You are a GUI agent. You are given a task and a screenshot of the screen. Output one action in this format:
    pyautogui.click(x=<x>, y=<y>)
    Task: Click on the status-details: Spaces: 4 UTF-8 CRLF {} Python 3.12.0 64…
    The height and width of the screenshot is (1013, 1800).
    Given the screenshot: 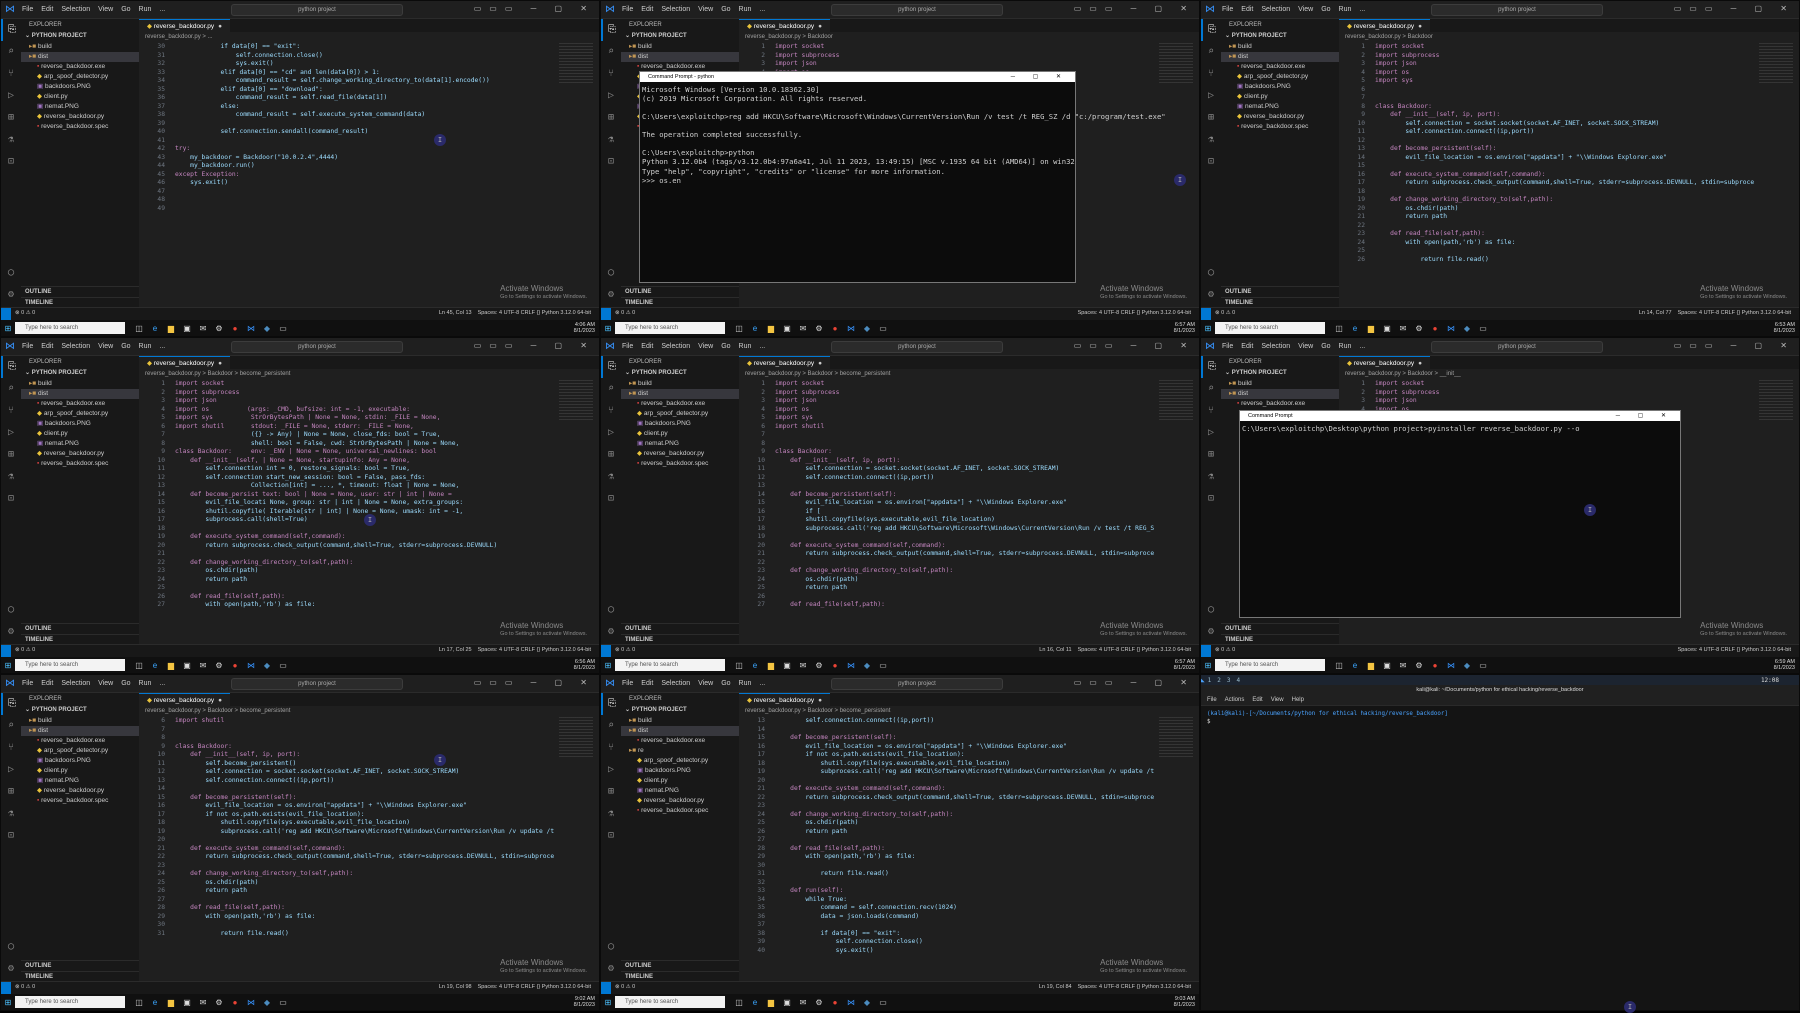 What is the action you would take?
    pyautogui.click(x=1134, y=313)
    